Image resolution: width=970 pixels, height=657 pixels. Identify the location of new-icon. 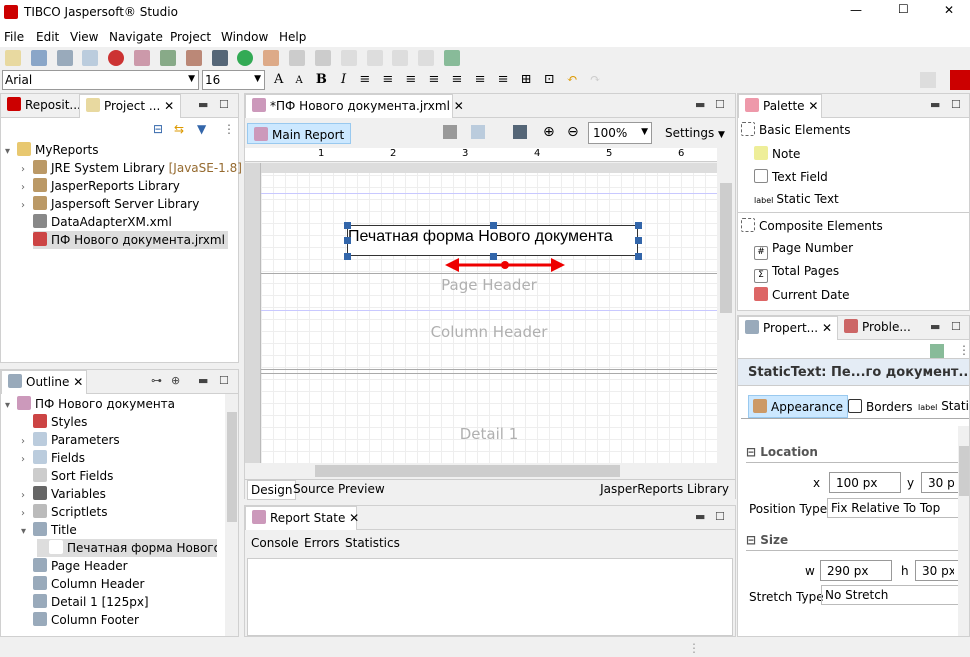
(13, 58).